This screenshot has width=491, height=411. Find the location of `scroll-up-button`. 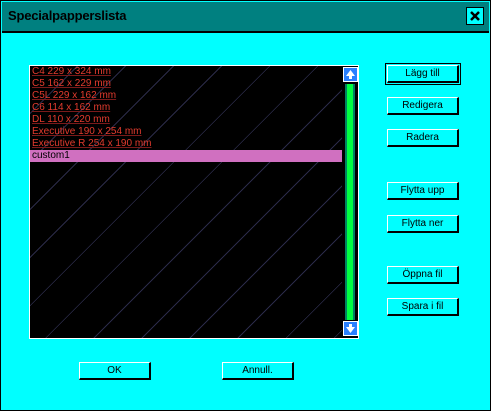

scroll-up-button is located at coordinates (350, 74).